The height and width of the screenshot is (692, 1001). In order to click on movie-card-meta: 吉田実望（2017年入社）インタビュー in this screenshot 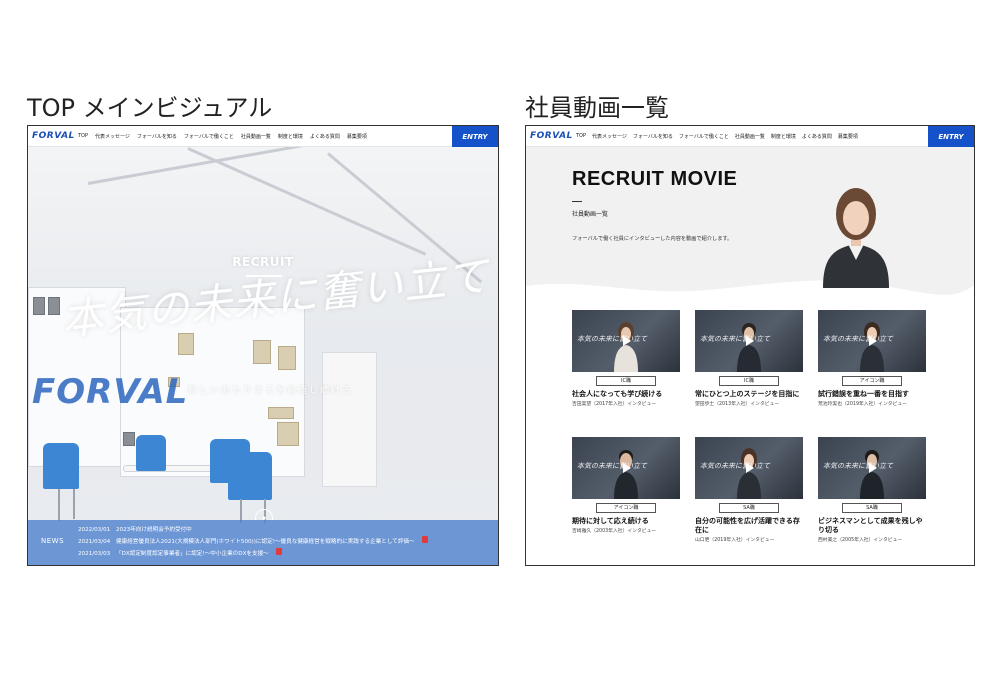, I will do `click(614, 404)`.